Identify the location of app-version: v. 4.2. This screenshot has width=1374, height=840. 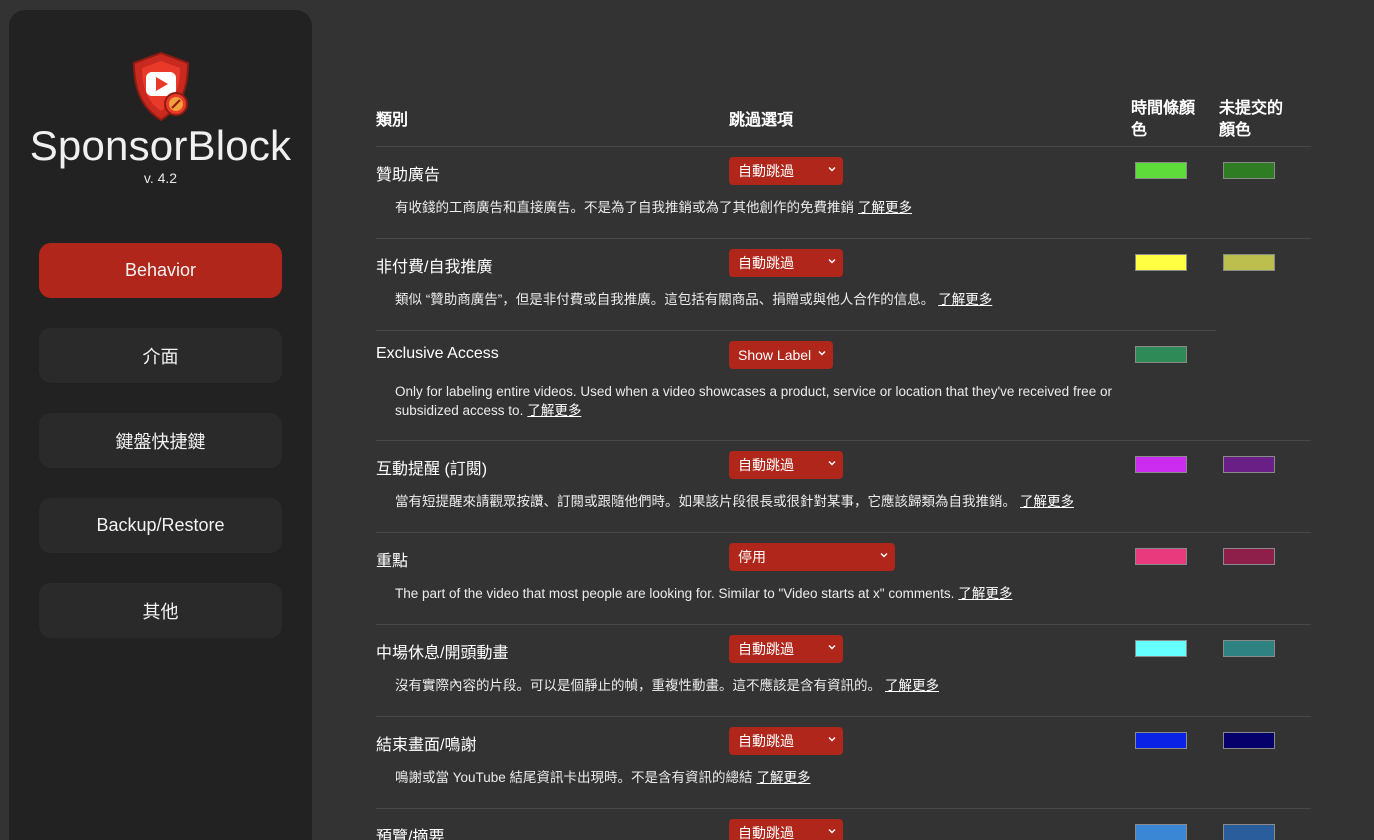
(160, 178).